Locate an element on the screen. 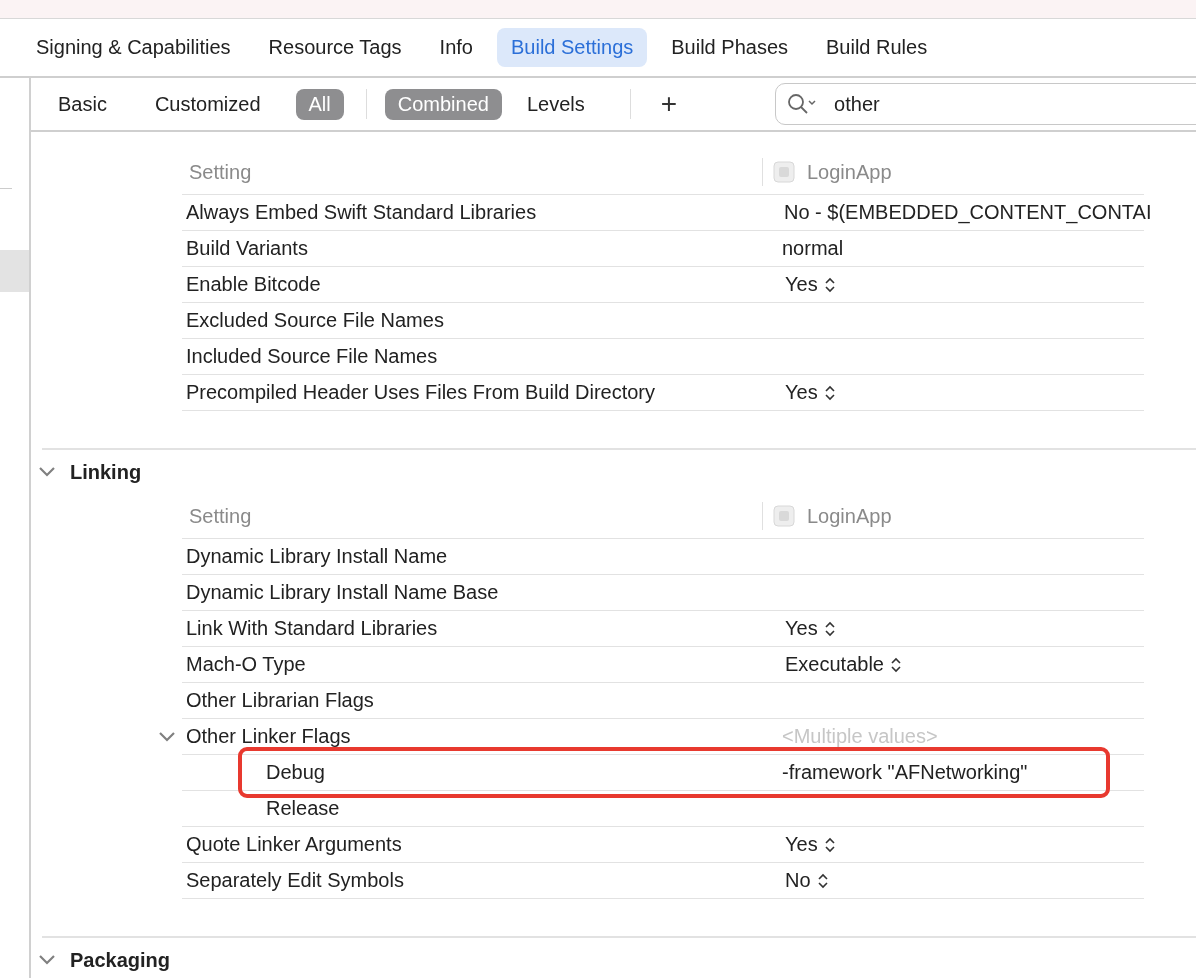  setting-value: -framework "AFNetworking" is located at coordinates (905, 772).